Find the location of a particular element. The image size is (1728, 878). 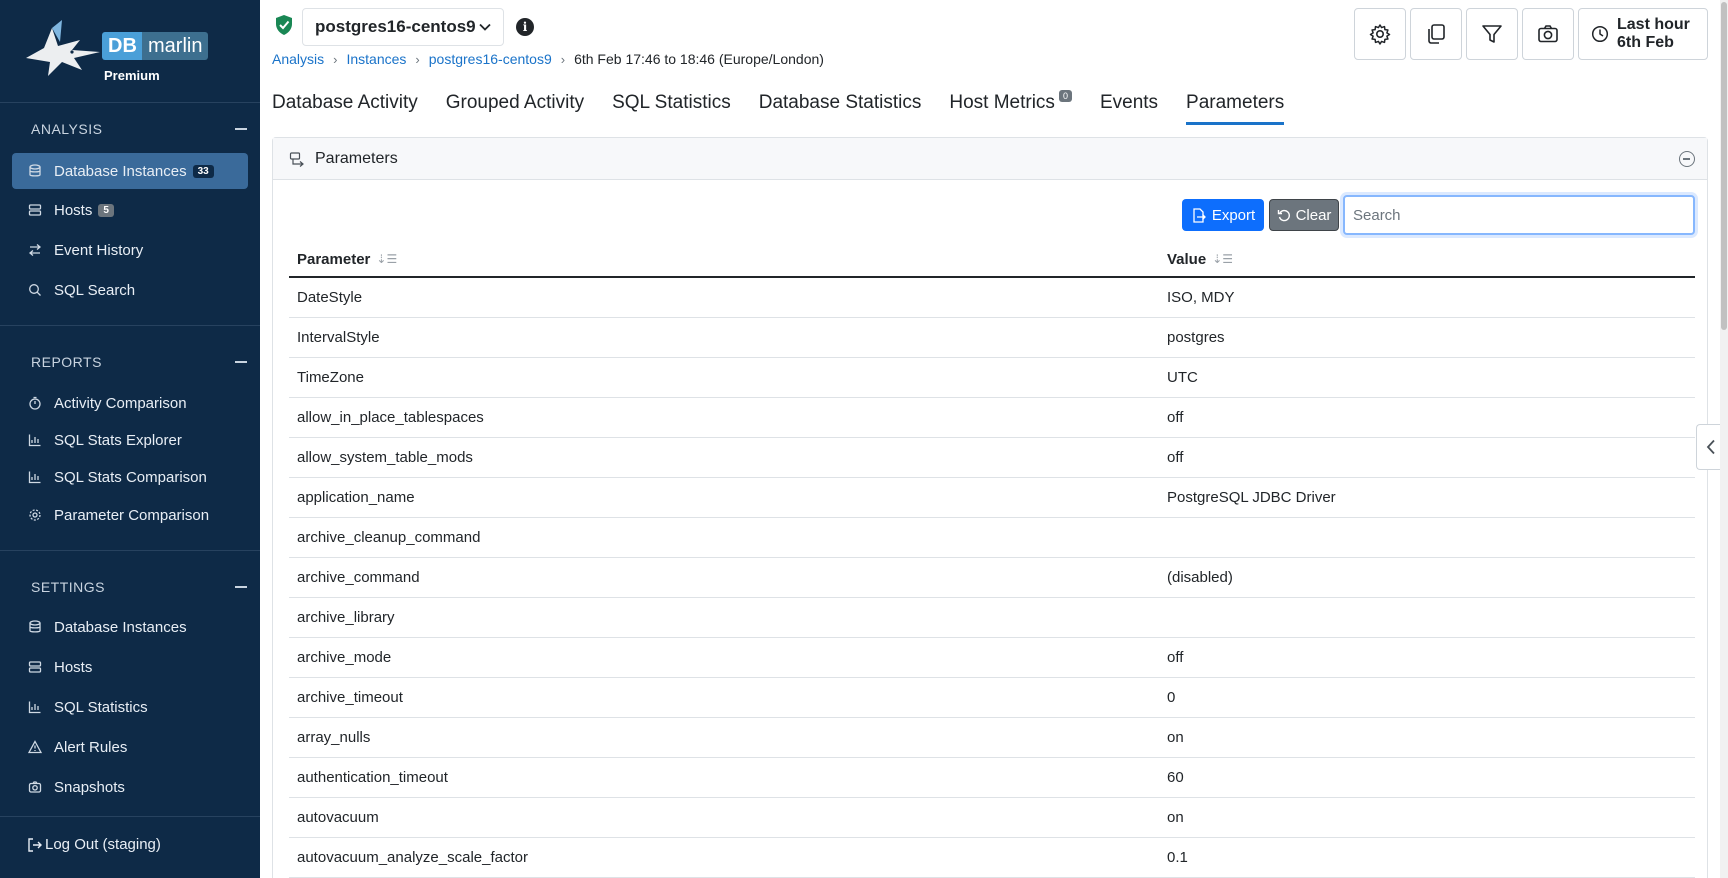

table-header: Parameter ⇣☰ Value ⇣☰ is located at coordinates (992, 260).